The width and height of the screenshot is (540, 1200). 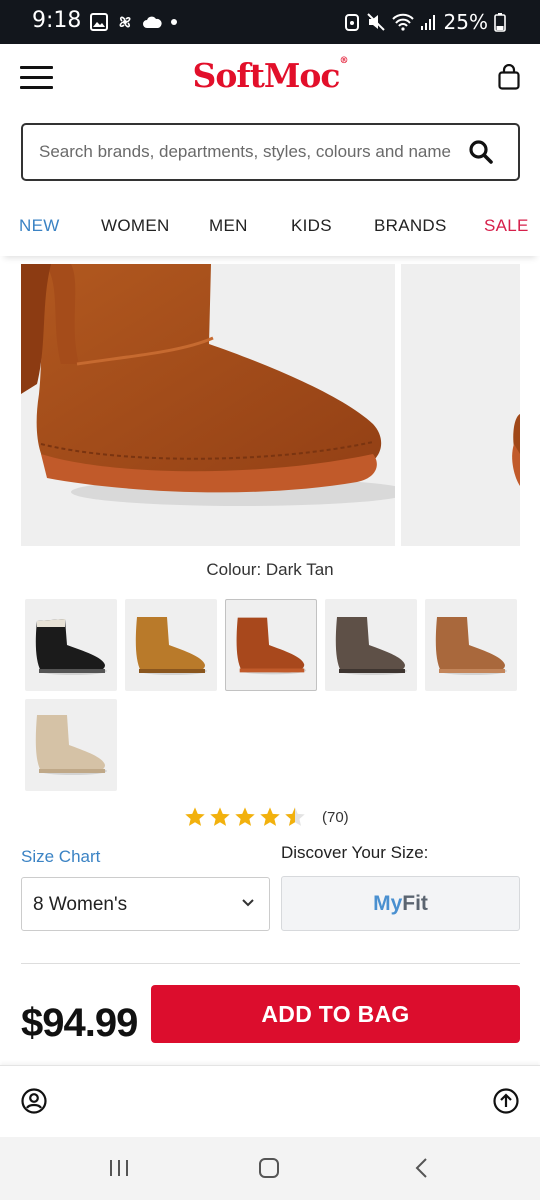 What do you see at coordinates (99, 22) in the screenshot?
I see `gallery-icon` at bounding box center [99, 22].